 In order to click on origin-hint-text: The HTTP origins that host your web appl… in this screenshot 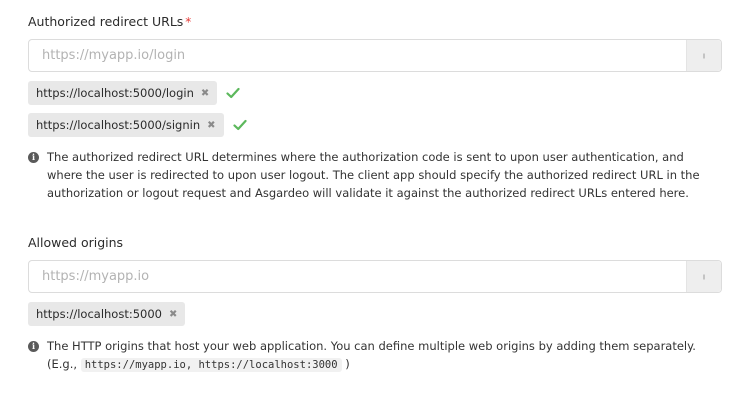, I will do `click(384, 355)`.